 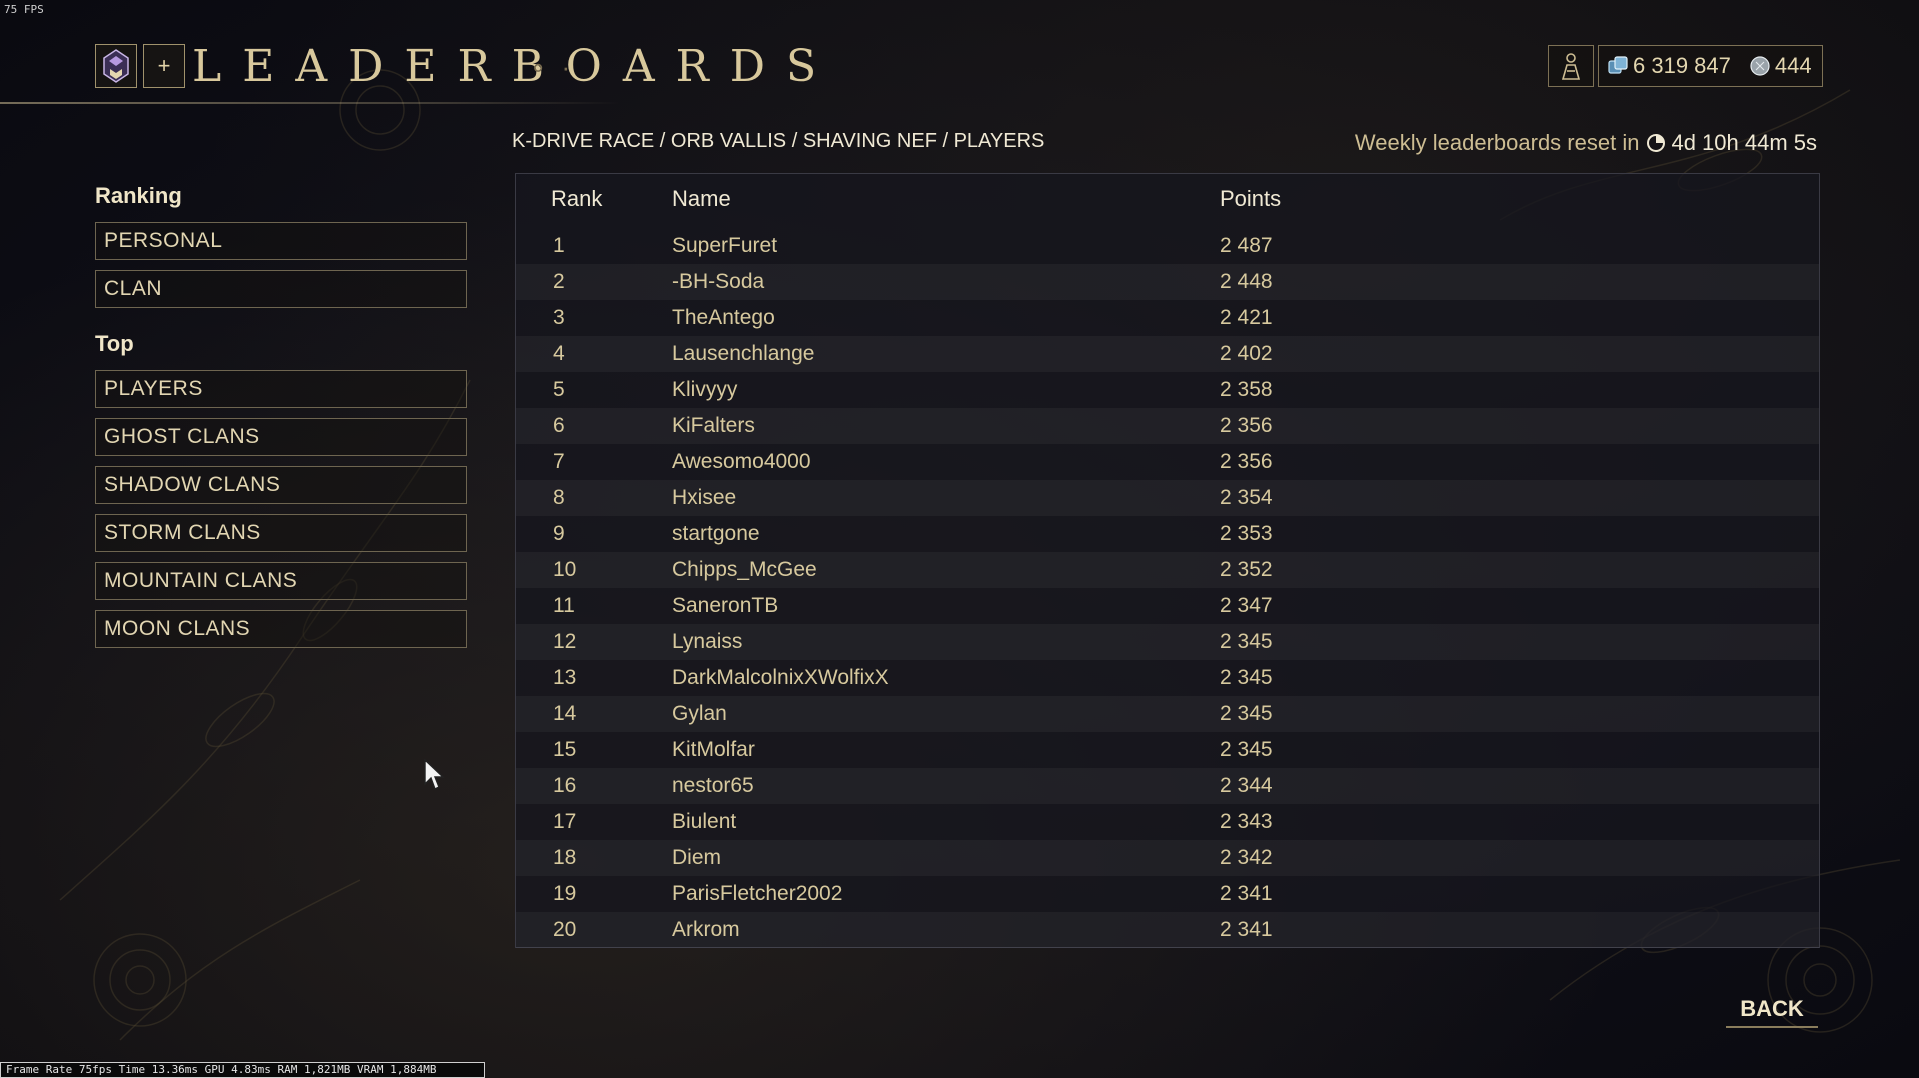 What do you see at coordinates (780, 677) in the screenshot?
I see `player-name-cell: DarkMalcolnixXWolfixX` at bounding box center [780, 677].